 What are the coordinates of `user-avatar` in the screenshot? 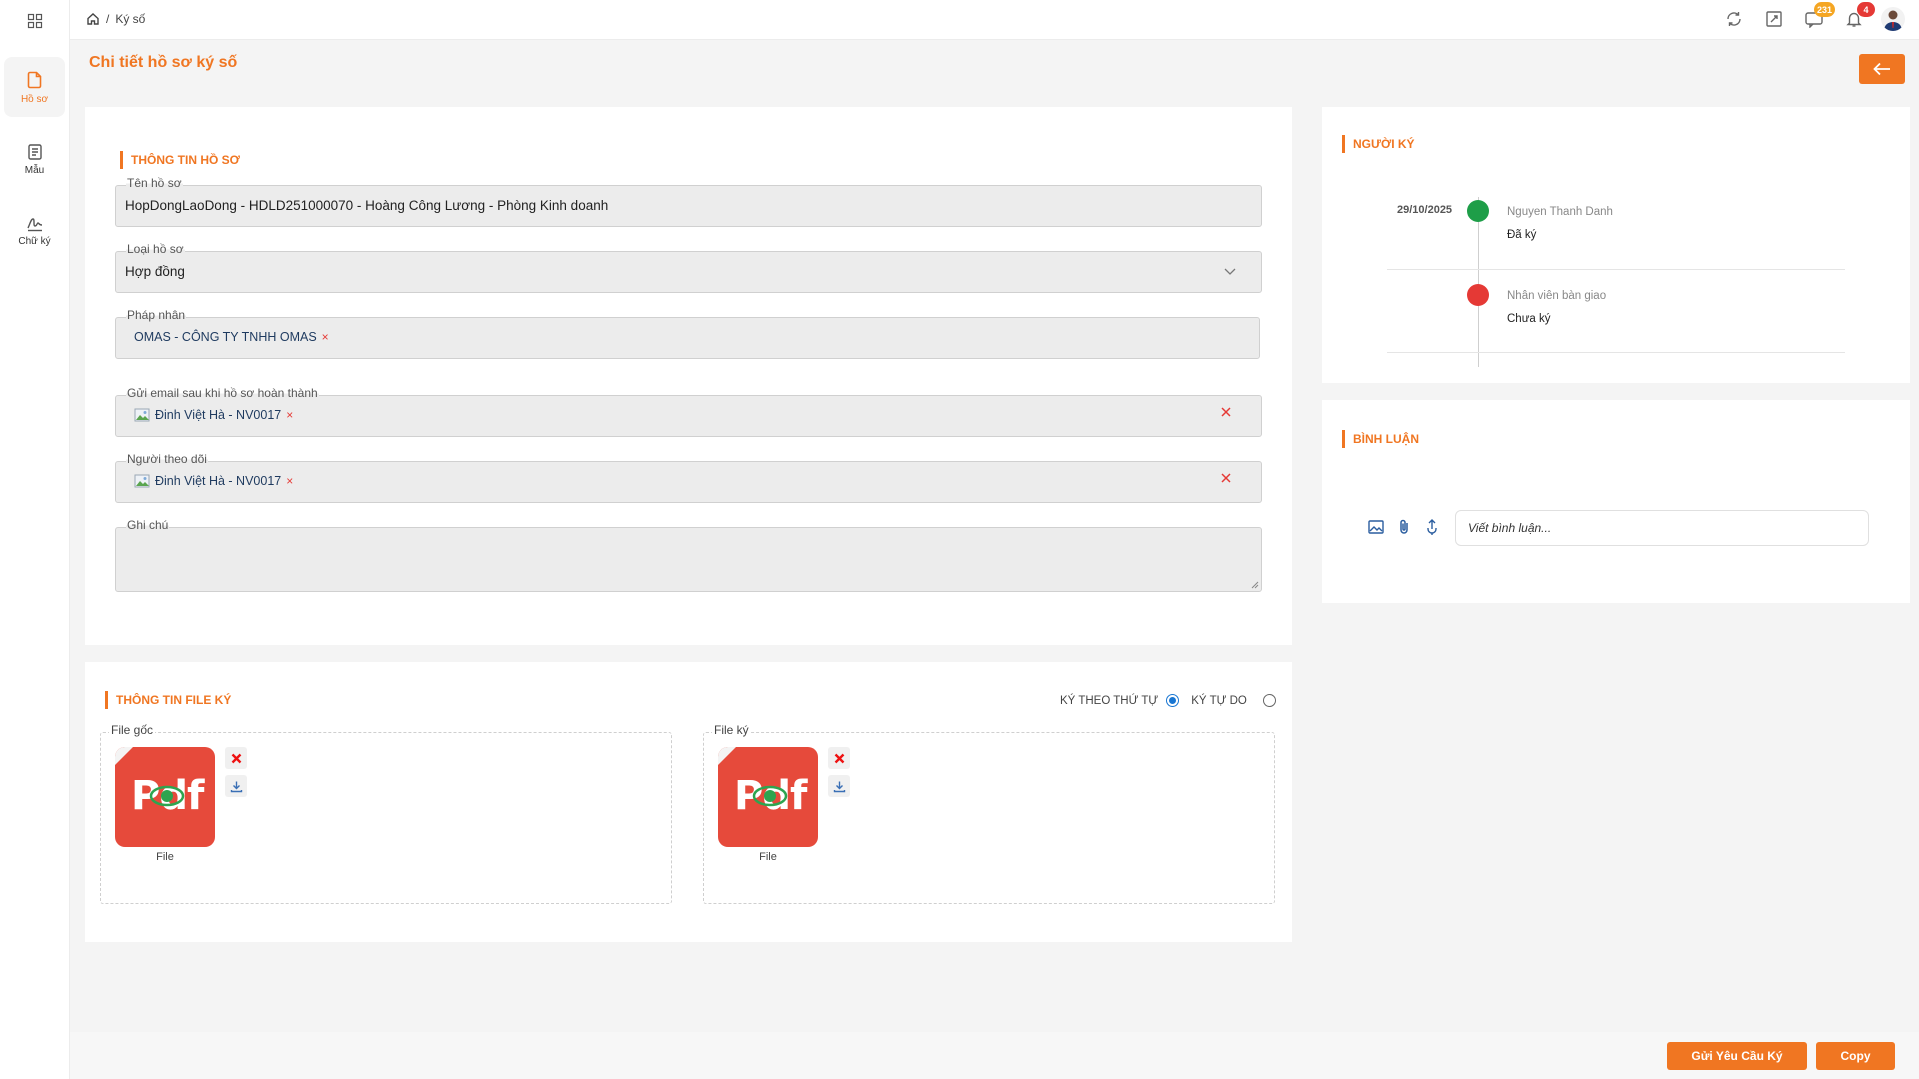 It's located at (1893, 19).